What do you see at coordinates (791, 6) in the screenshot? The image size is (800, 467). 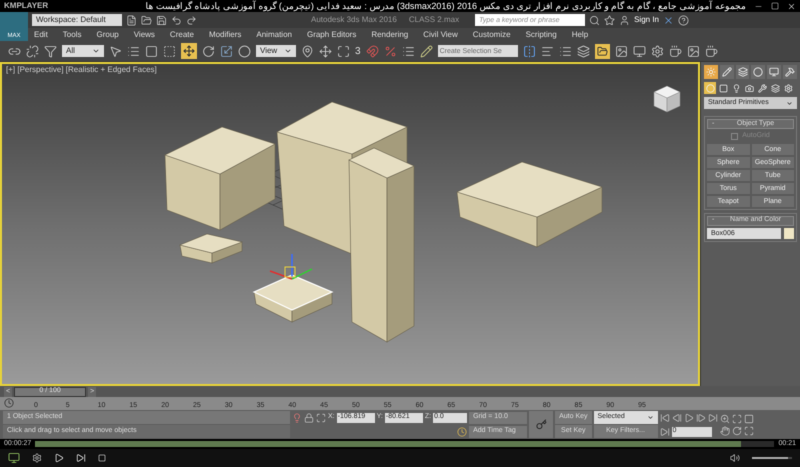 I see `close-icon` at bounding box center [791, 6].